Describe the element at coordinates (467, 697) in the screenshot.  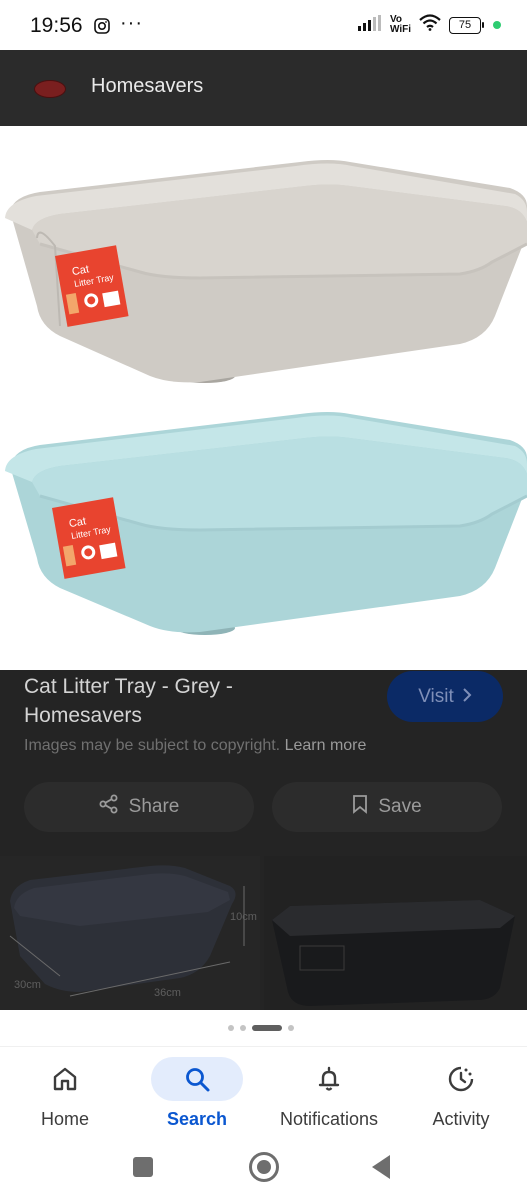
I see `chevron-right-icon` at that location.